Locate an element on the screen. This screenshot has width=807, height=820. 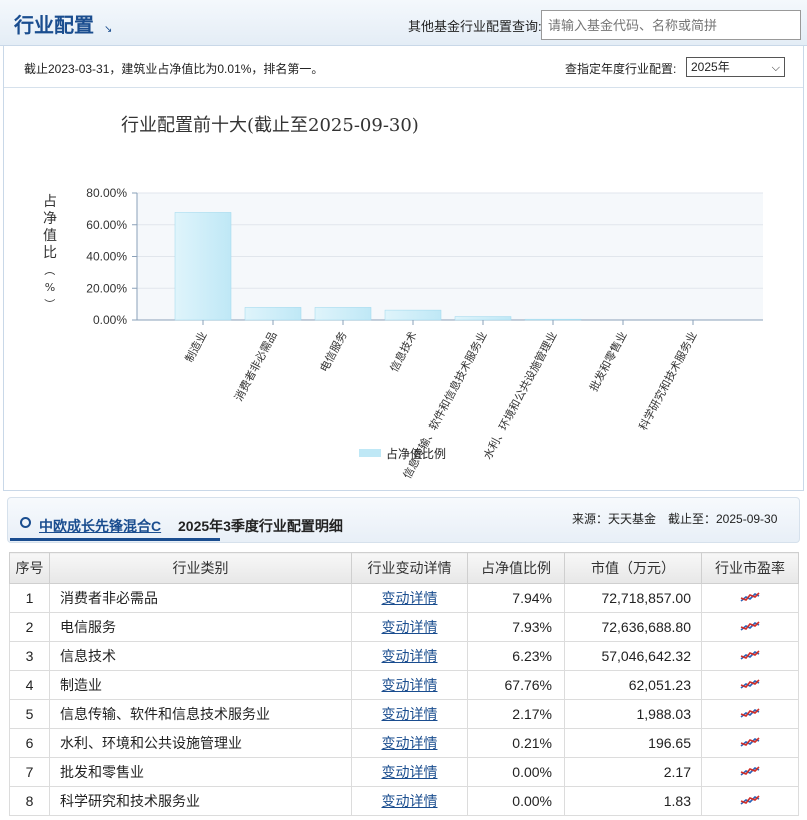
table-row: 3 信息技术 变动详情 6.23% 57,046,642.32 is located at coordinates (404, 656).